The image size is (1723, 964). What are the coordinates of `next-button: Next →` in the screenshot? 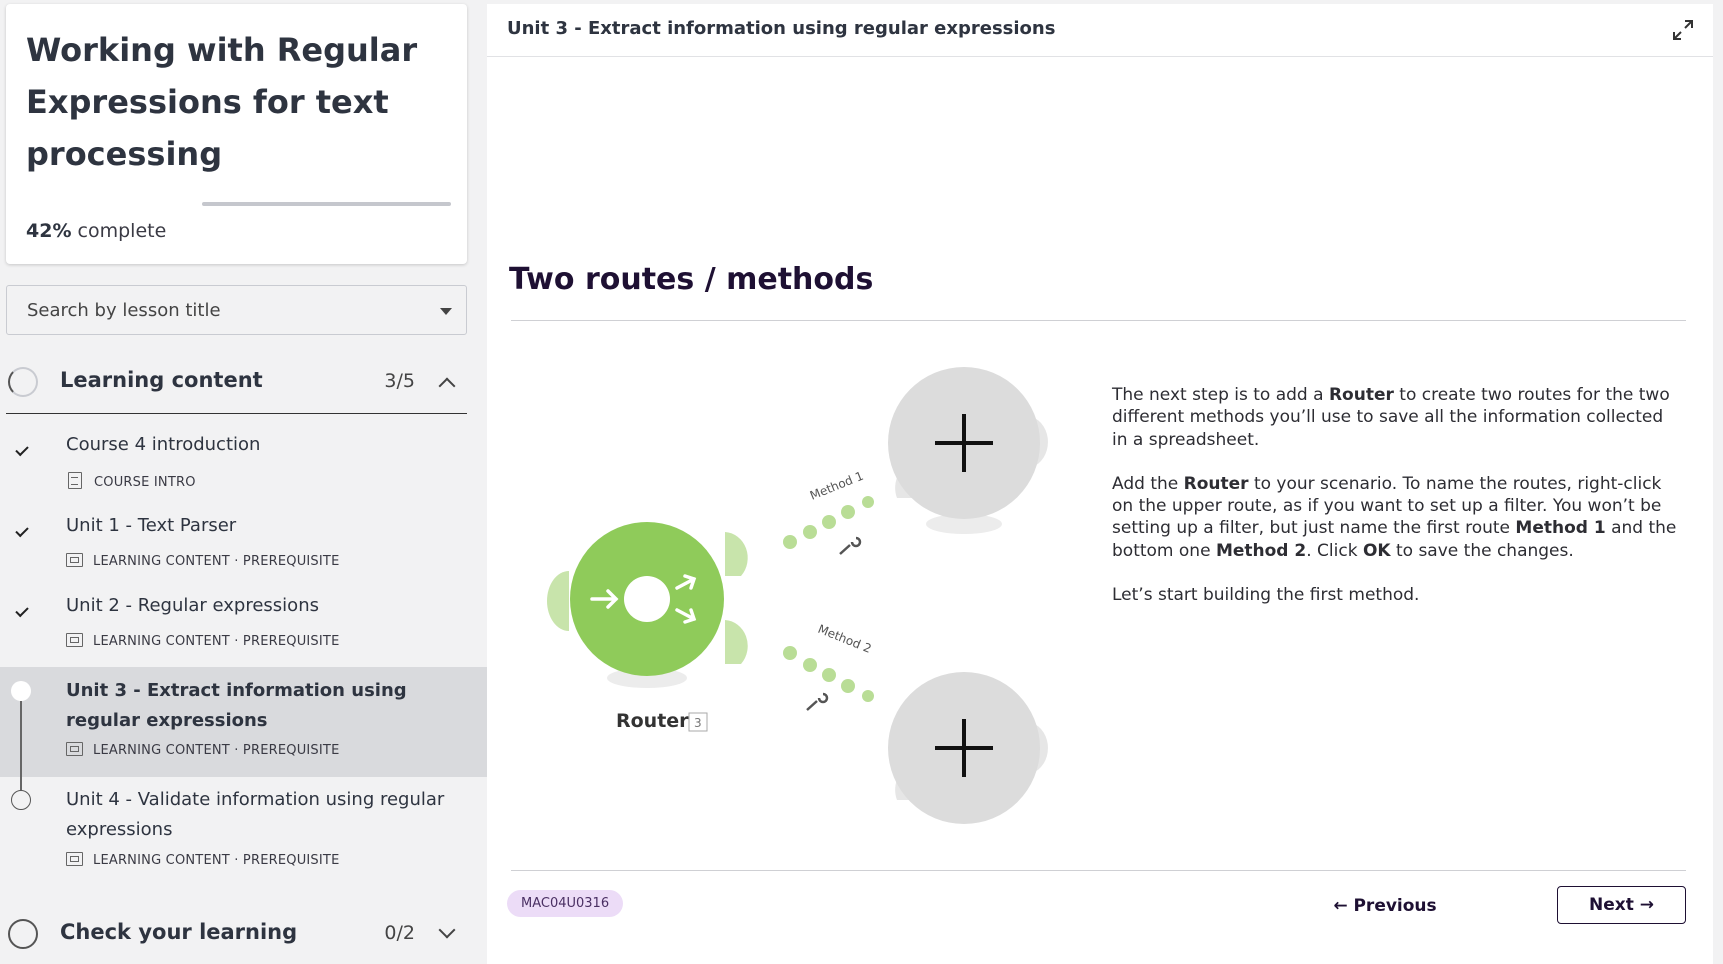 It's located at (1621, 905).